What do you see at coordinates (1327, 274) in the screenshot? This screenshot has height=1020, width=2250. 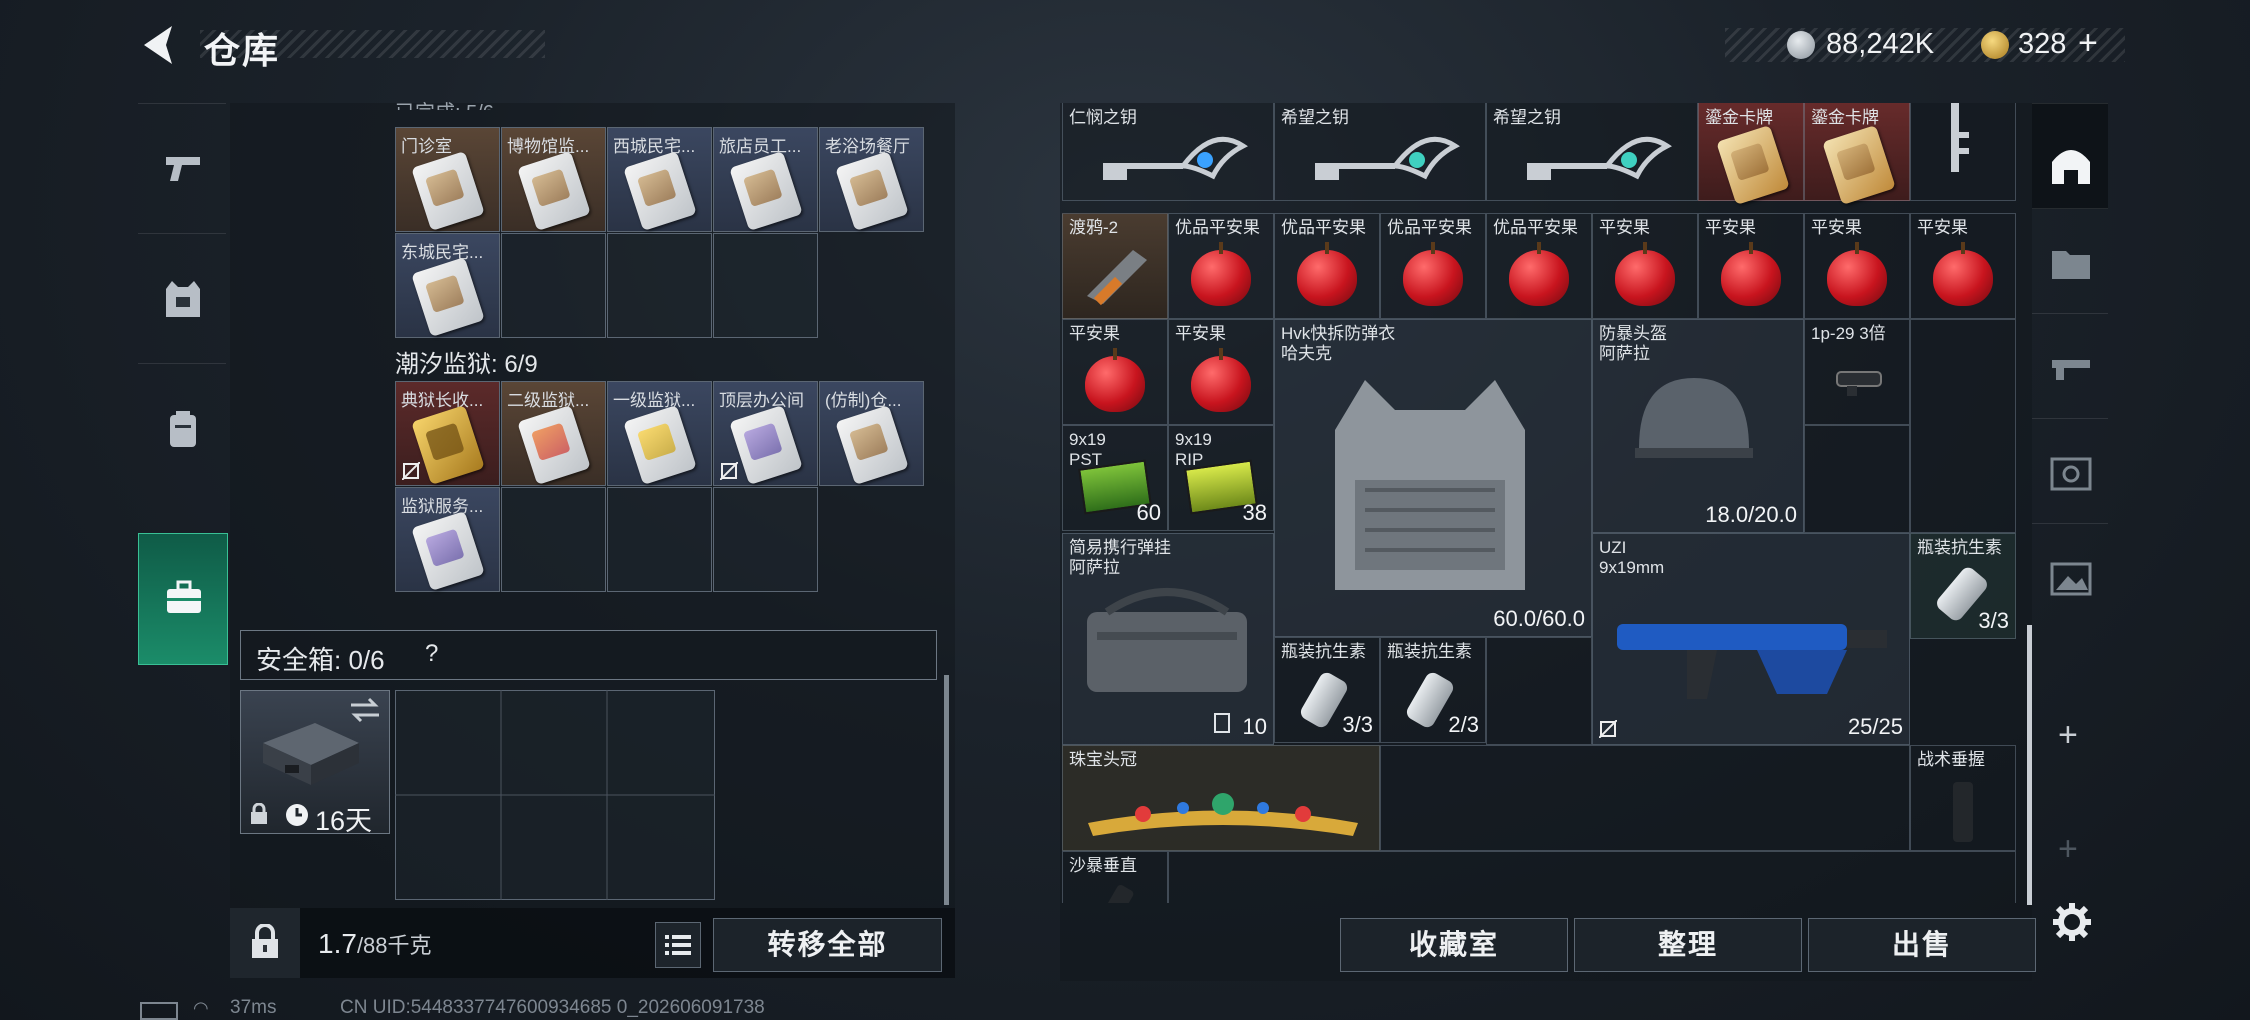 I see `apple-icon` at bounding box center [1327, 274].